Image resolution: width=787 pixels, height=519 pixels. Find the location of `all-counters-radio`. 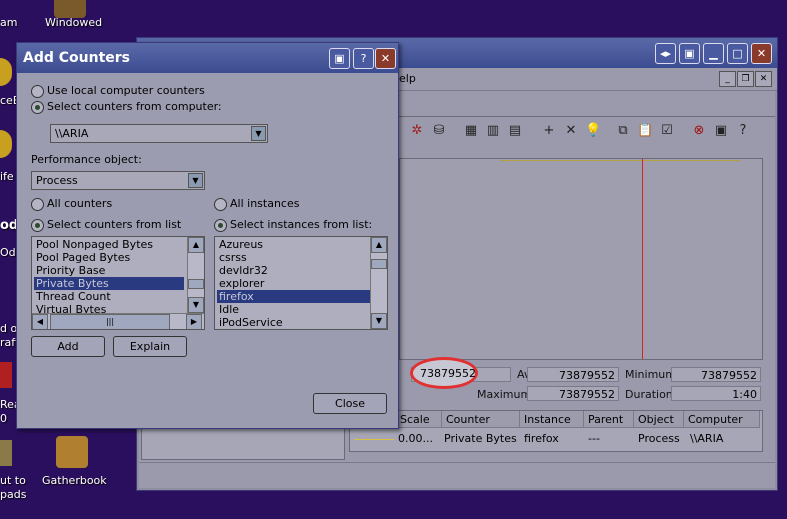

all-counters-radio is located at coordinates (37, 204).